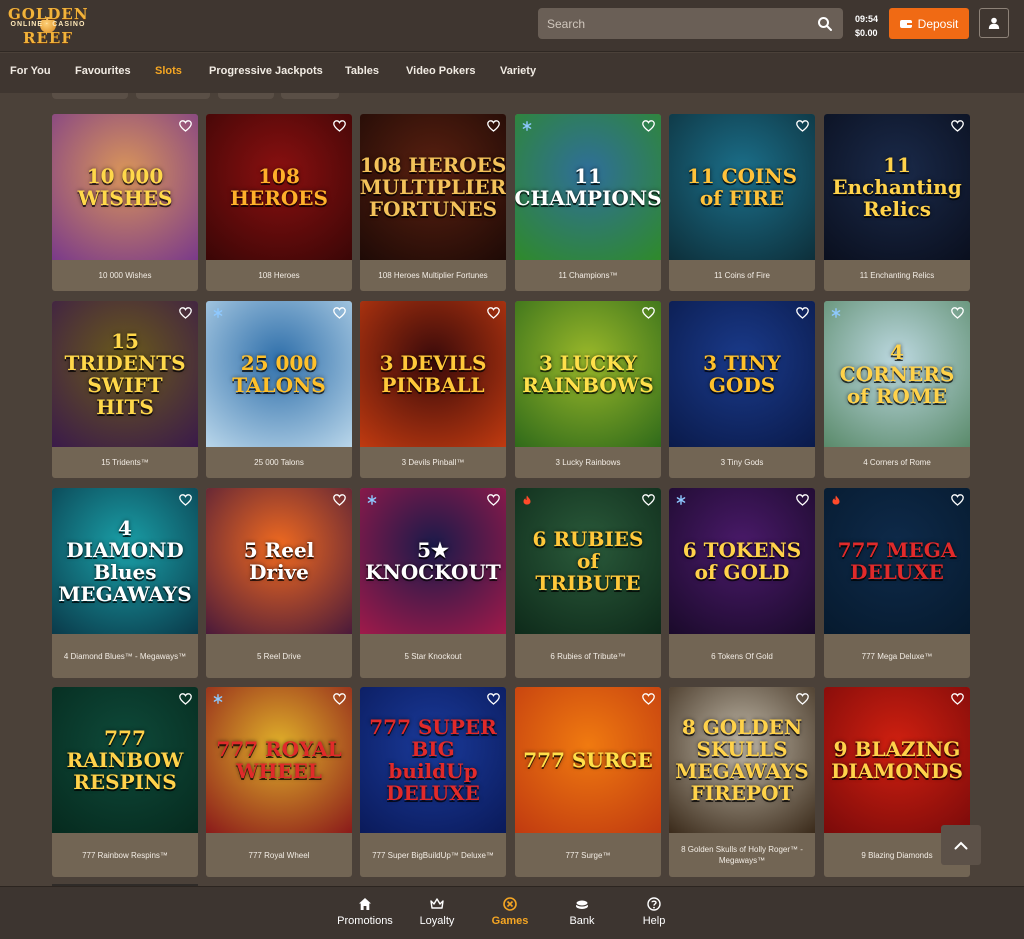 This screenshot has height=939, width=1024. Describe the element at coordinates (897, 760) in the screenshot. I see `game-thumbnail: 9 BLAZING DIAMONDS` at that location.